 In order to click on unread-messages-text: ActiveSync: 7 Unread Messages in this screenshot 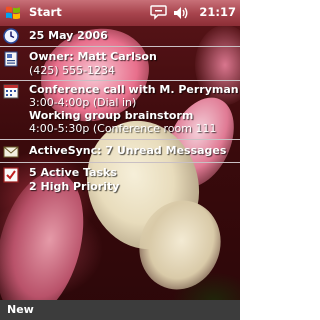, I will do `click(128, 150)`.